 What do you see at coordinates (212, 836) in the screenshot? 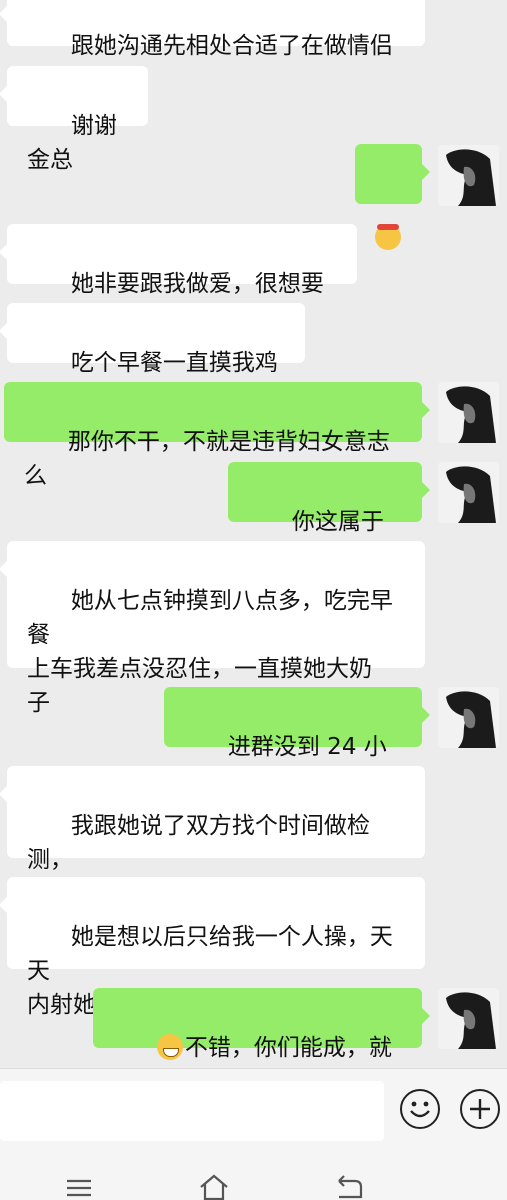
I see `incoming-message-bubble: 我跟她说了双方找个时间做检测， 没问题她就上环` at bounding box center [212, 836].